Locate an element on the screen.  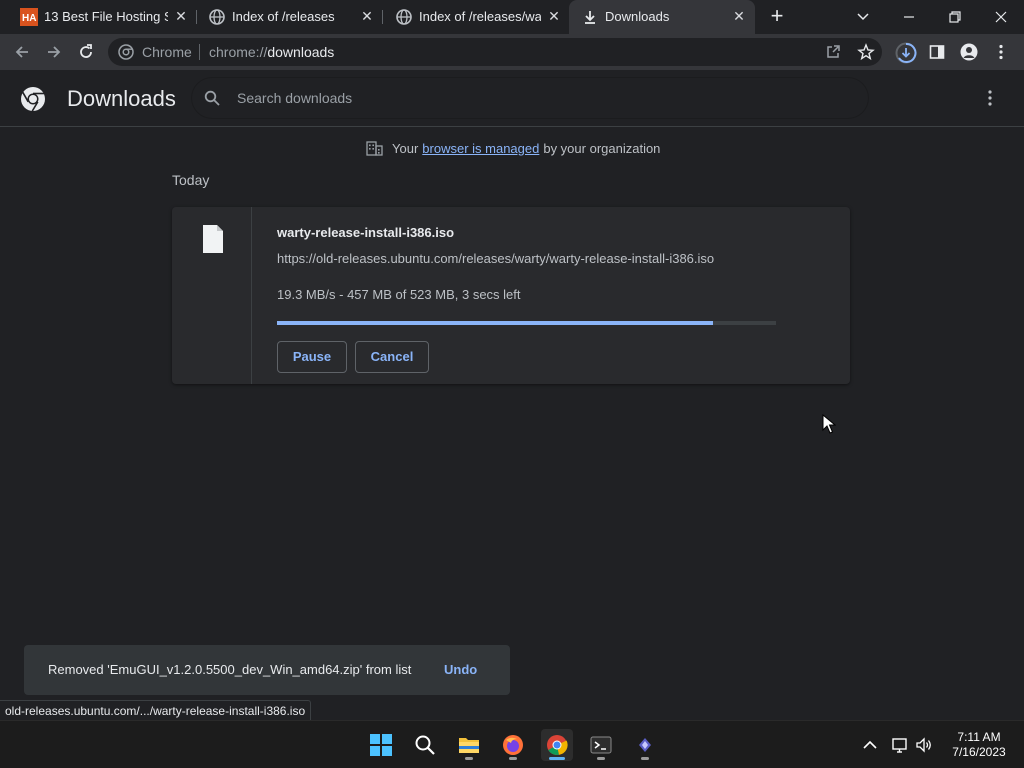
cancel-button: Cancel is located at coordinates (392, 357).